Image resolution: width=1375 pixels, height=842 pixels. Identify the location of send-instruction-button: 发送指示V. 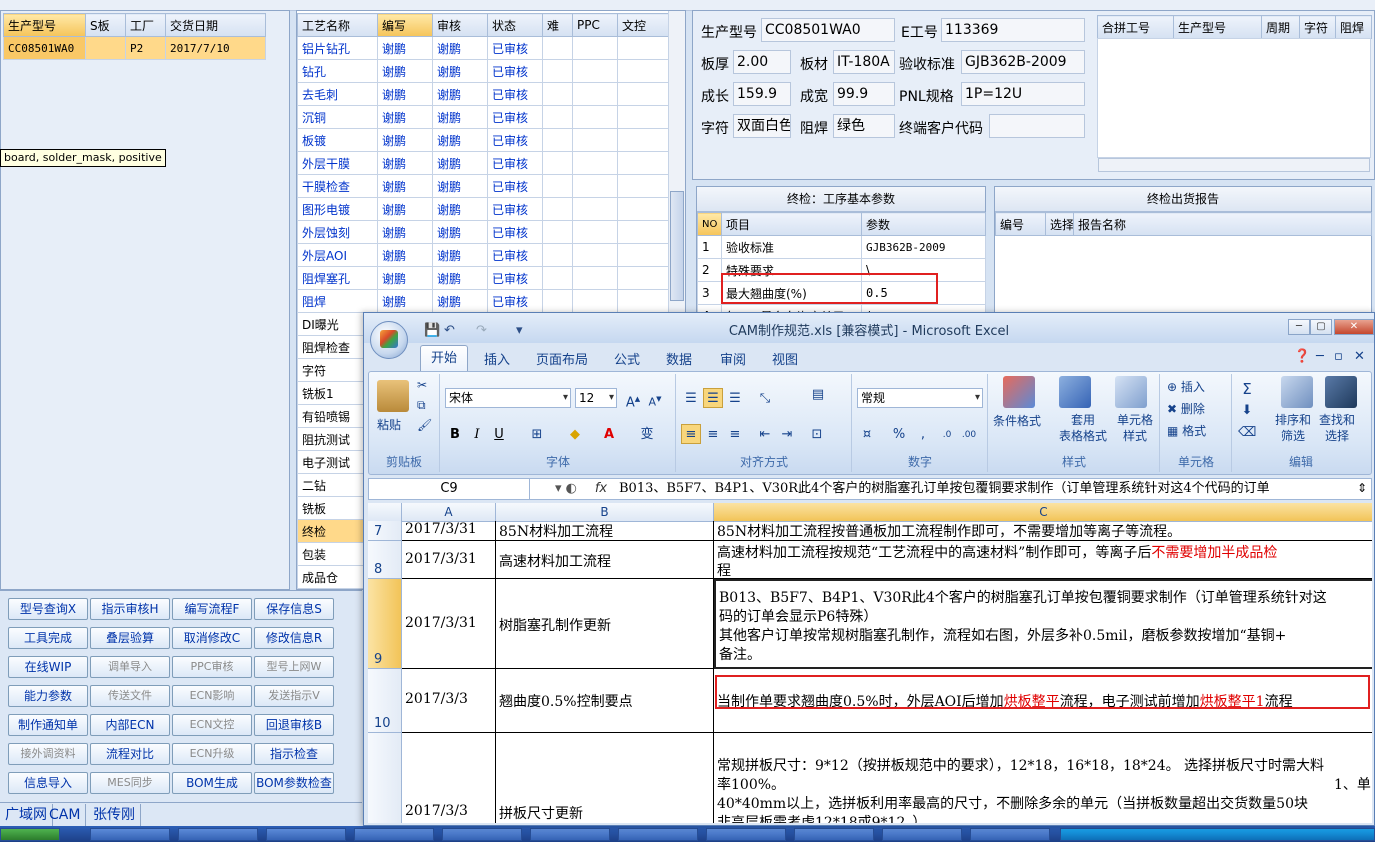
(294, 696).